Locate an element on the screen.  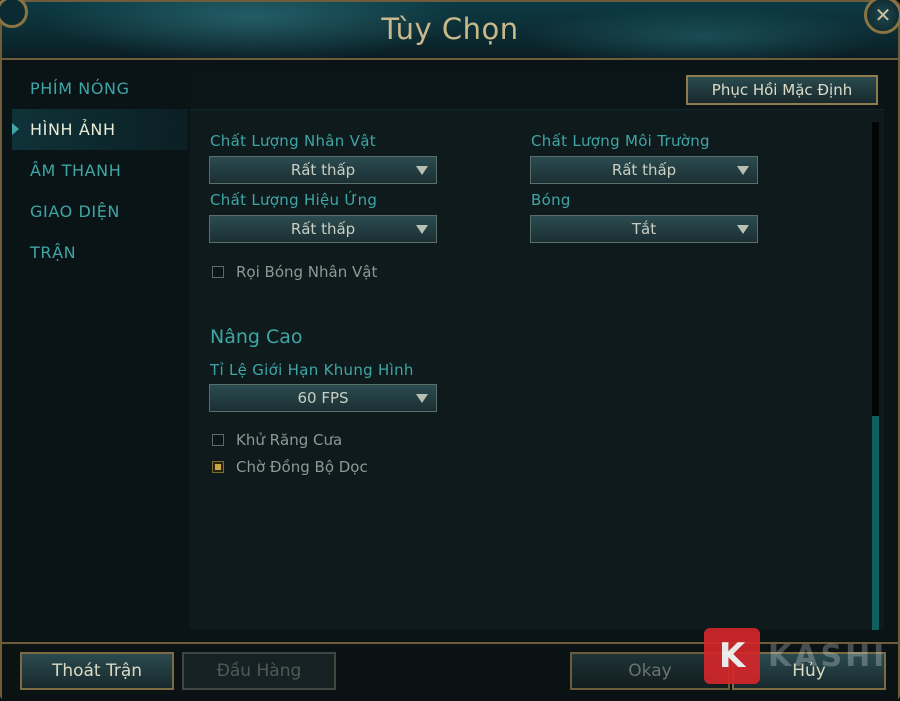
character-quality-dropdown: Rất thấp is located at coordinates (323, 170).